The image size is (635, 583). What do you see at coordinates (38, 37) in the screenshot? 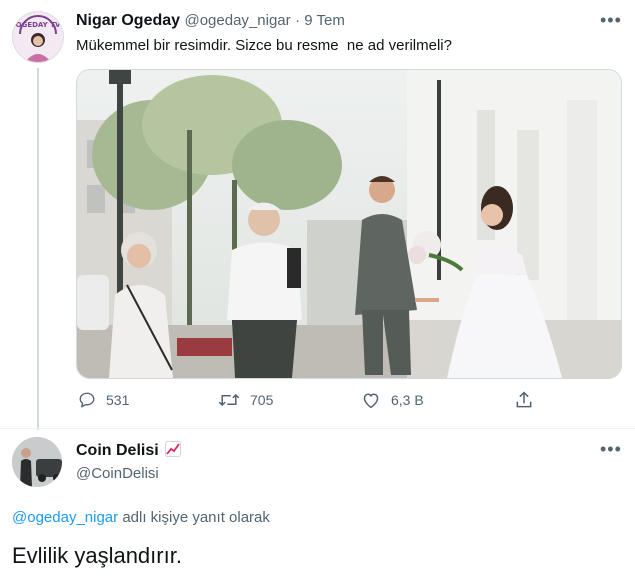
I see `author-avatar: OGEDAY TV` at bounding box center [38, 37].